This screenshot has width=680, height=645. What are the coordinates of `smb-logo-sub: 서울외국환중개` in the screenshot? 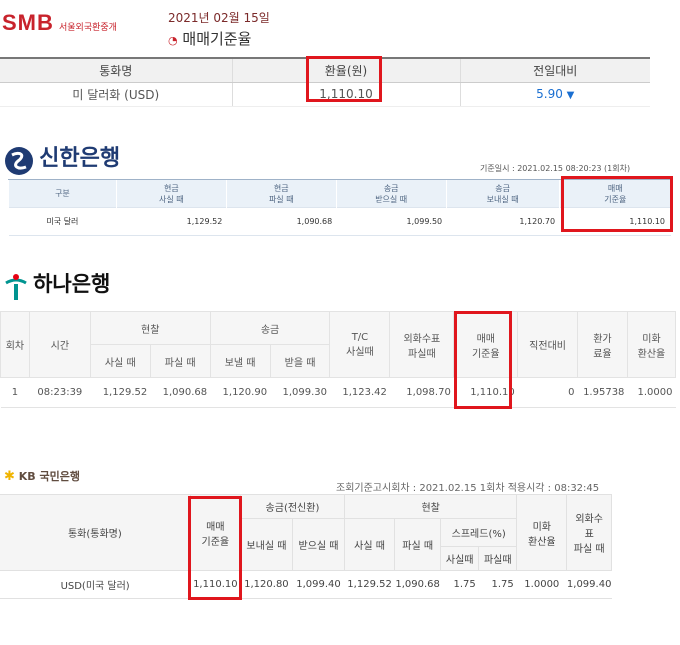 It's located at (87, 28).